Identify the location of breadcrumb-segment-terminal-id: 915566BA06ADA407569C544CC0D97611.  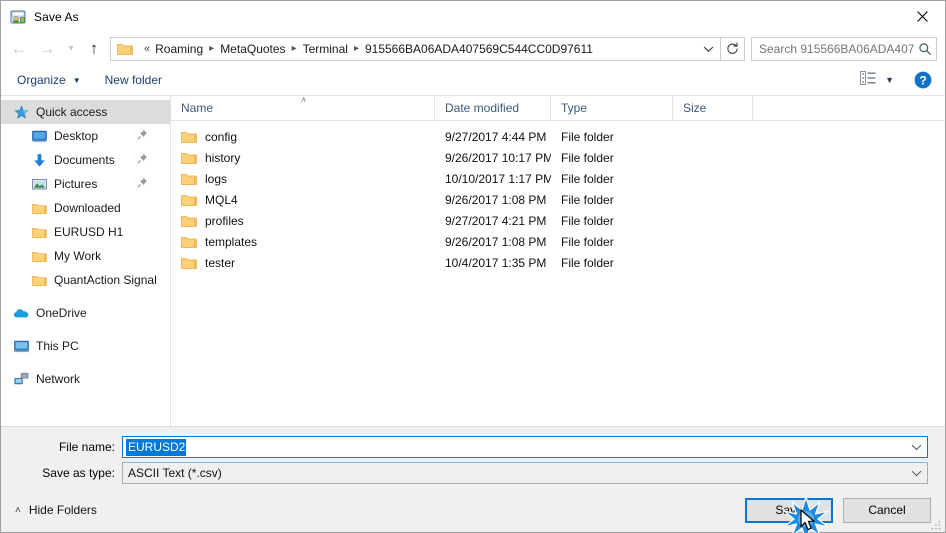
(479, 49).